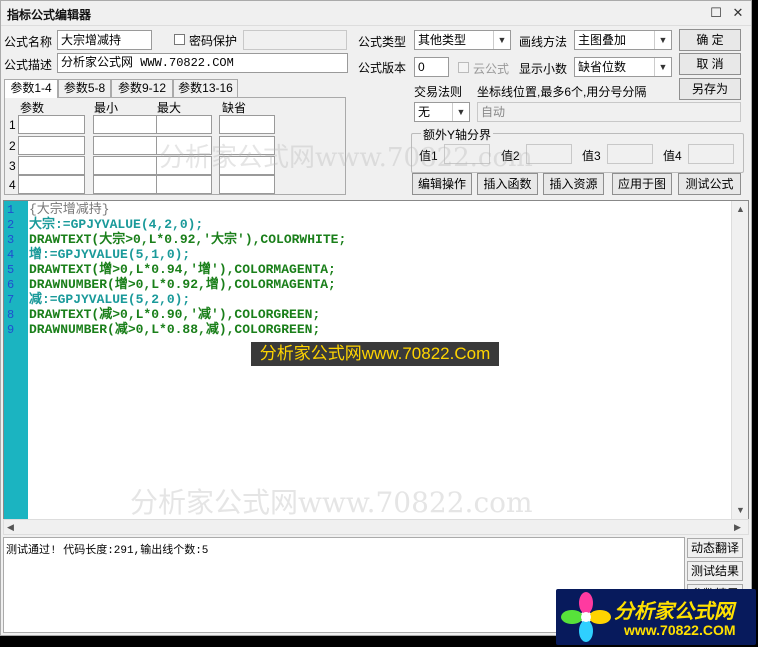 This screenshot has width=758, height=647. What do you see at coordinates (457, 134) in the screenshot?
I see `yaxis-group-label: 额外Y轴分界` at bounding box center [457, 134].